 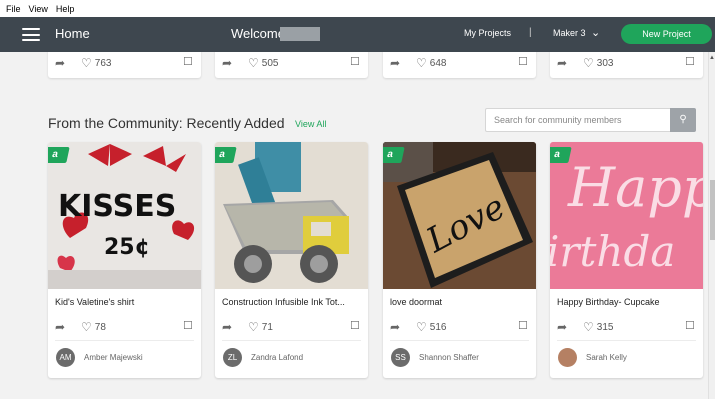 I want to click on project-thumbnail: Love, so click(x=459, y=215).